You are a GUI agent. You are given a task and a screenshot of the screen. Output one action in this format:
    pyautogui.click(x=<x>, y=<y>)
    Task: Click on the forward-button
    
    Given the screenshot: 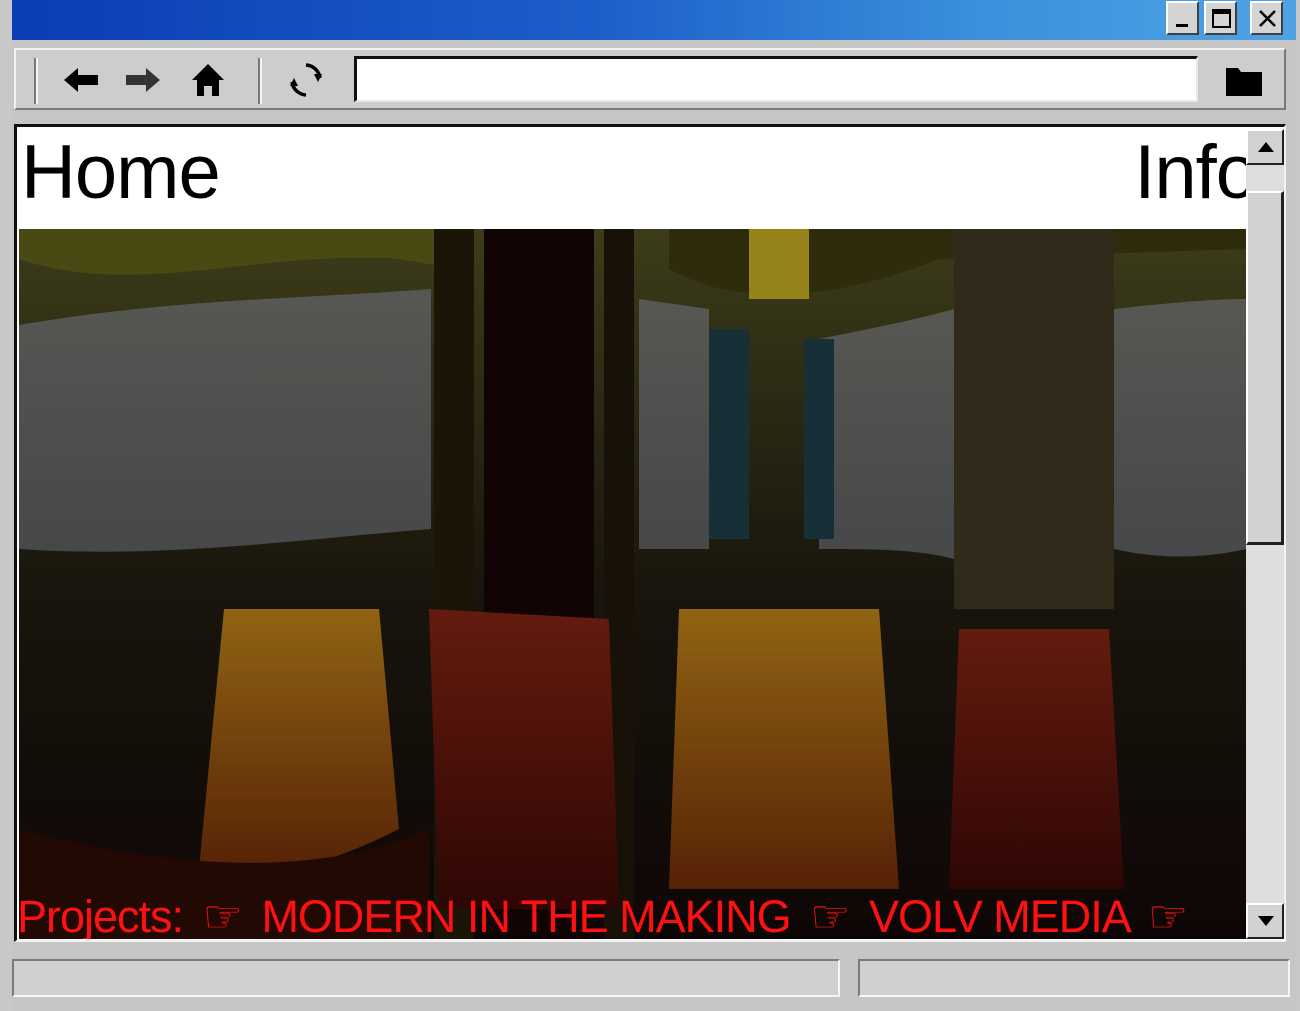 What is the action you would take?
    pyautogui.click(x=142, y=80)
    